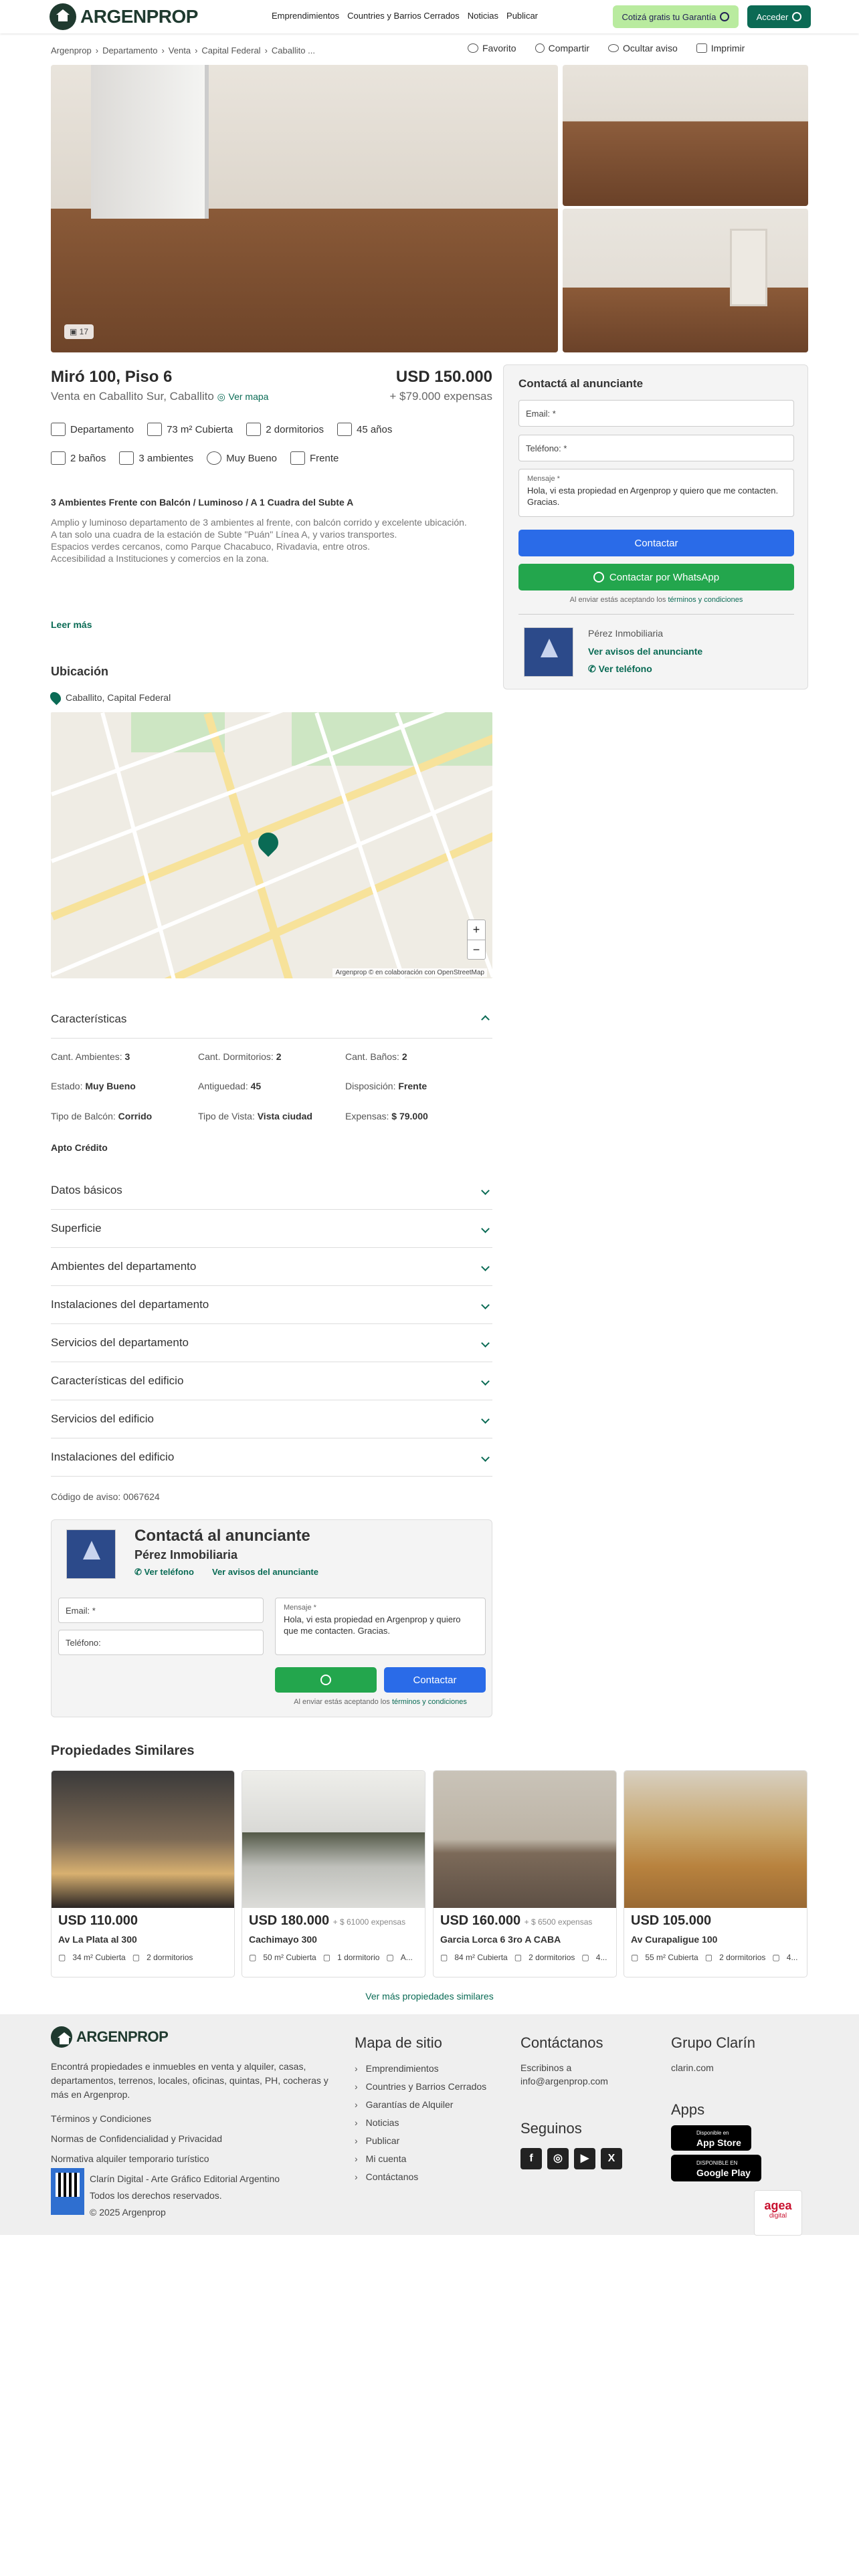  Describe the element at coordinates (584, 2158) in the screenshot. I see `youtube-icon: ▶` at that location.